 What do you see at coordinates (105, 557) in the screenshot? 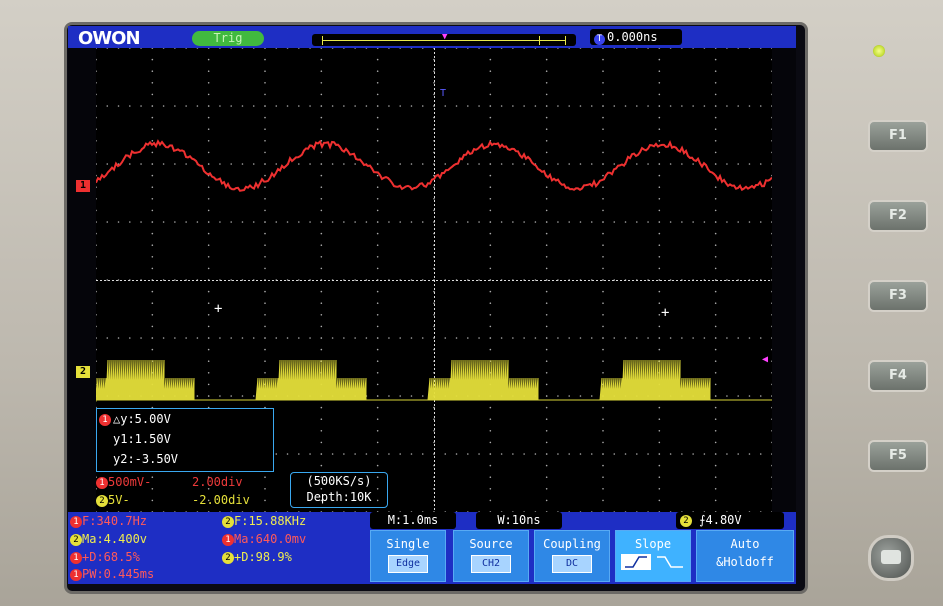
I see `ch1-duty-cycle: 1 +D:68.5%` at bounding box center [105, 557].